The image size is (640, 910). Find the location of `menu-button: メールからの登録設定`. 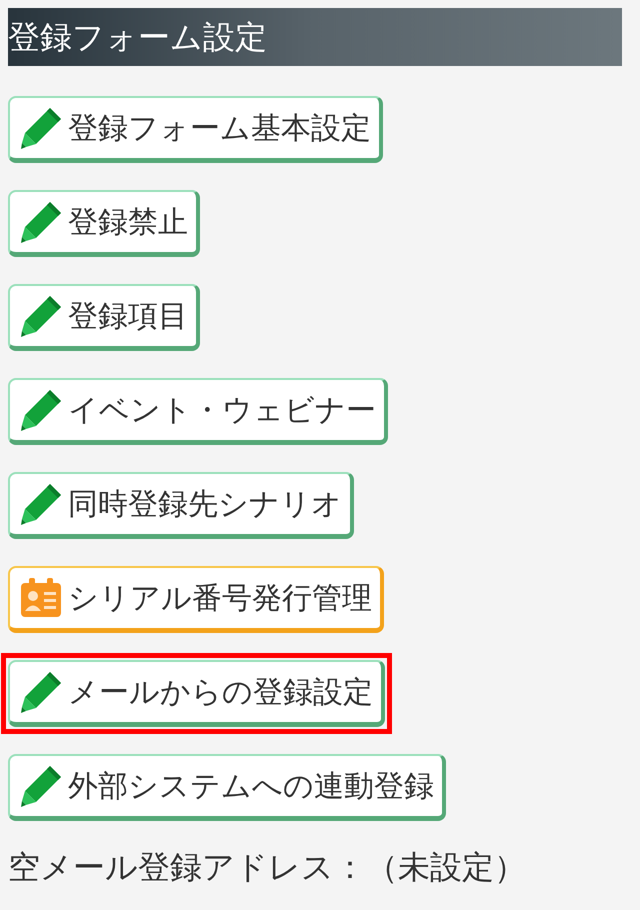

menu-button: メールからの登録設定 is located at coordinates (196, 693).